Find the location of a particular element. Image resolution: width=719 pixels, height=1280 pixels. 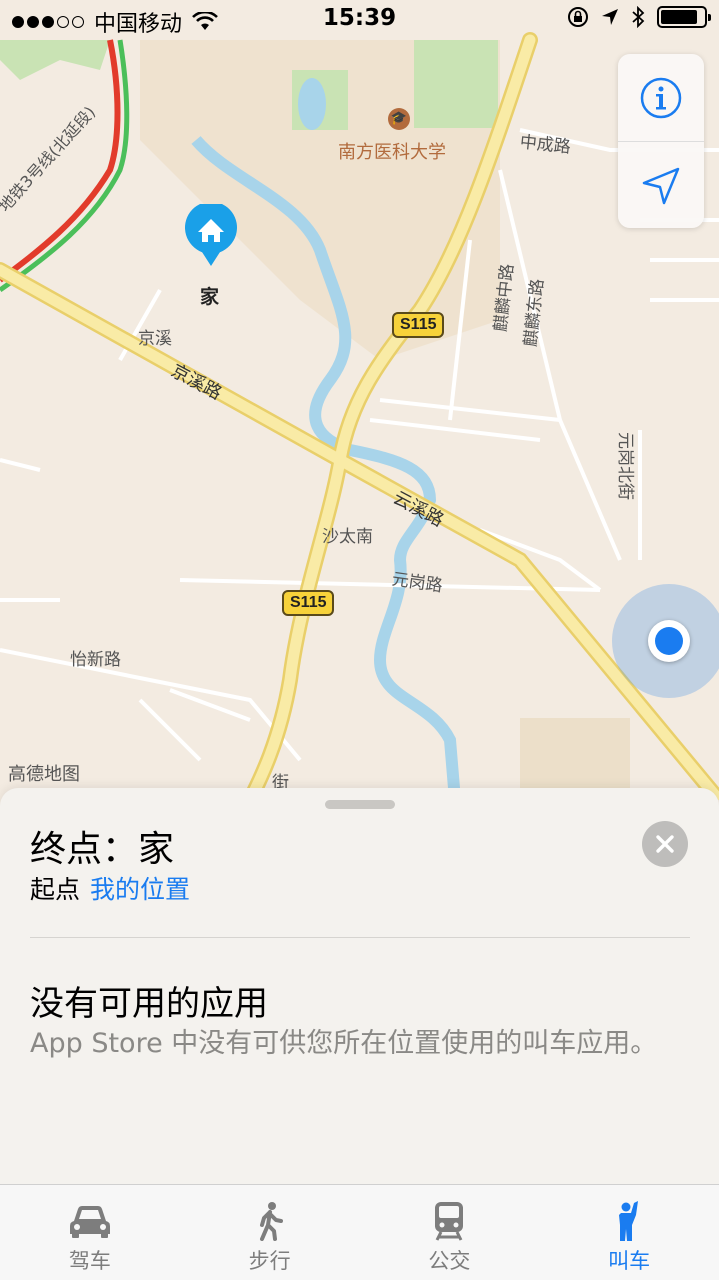

battery-icon is located at coordinates (684, 17).